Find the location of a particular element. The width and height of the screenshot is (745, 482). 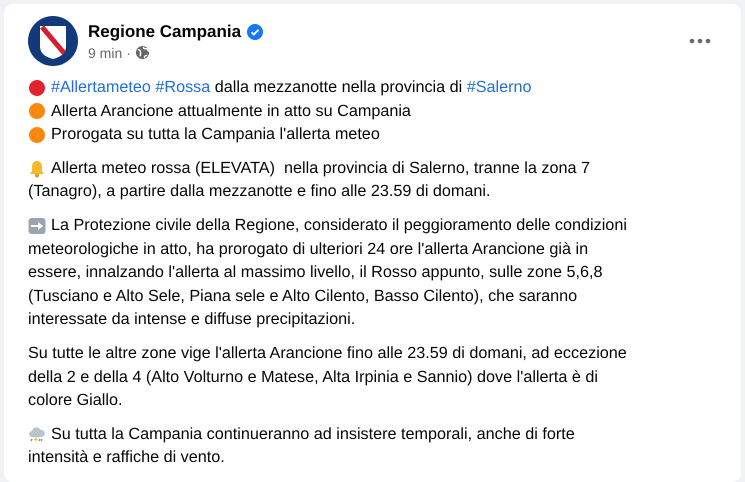

post-text-line: della 2 e della 4 (Alto Volturno e Matese, Alta Irpinia e Sannio) dove l'allerta è di is located at coordinates (313, 377).